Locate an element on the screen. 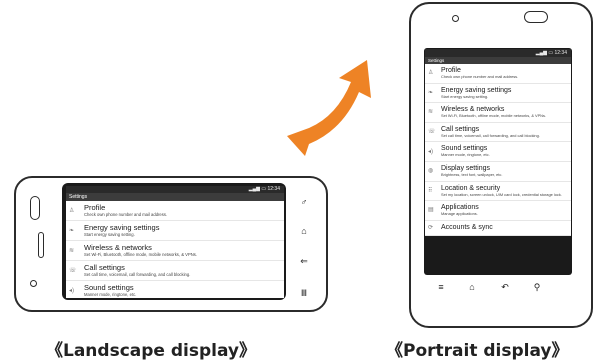  portrait-home-key-icon: ⌂ is located at coordinates (472, 287).